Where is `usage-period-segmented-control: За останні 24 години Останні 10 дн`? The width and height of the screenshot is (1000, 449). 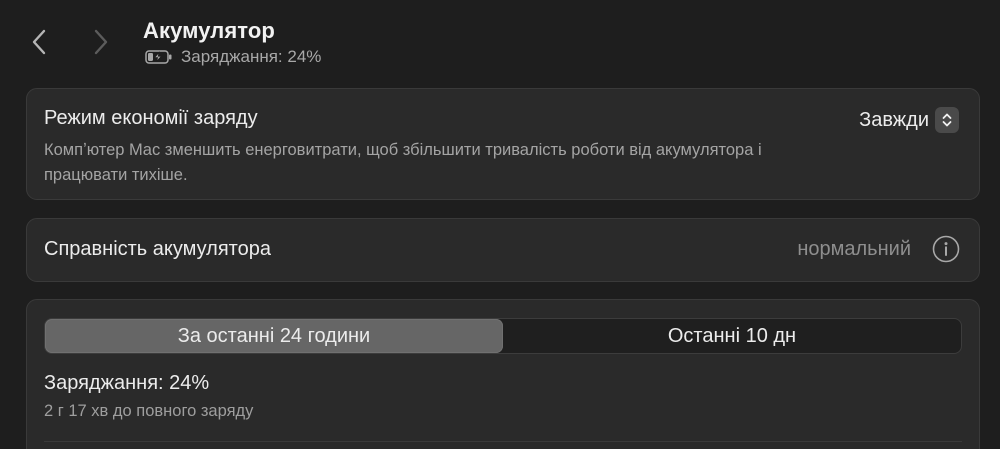 usage-period-segmented-control: За останні 24 години Останні 10 дн is located at coordinates (503, 336).